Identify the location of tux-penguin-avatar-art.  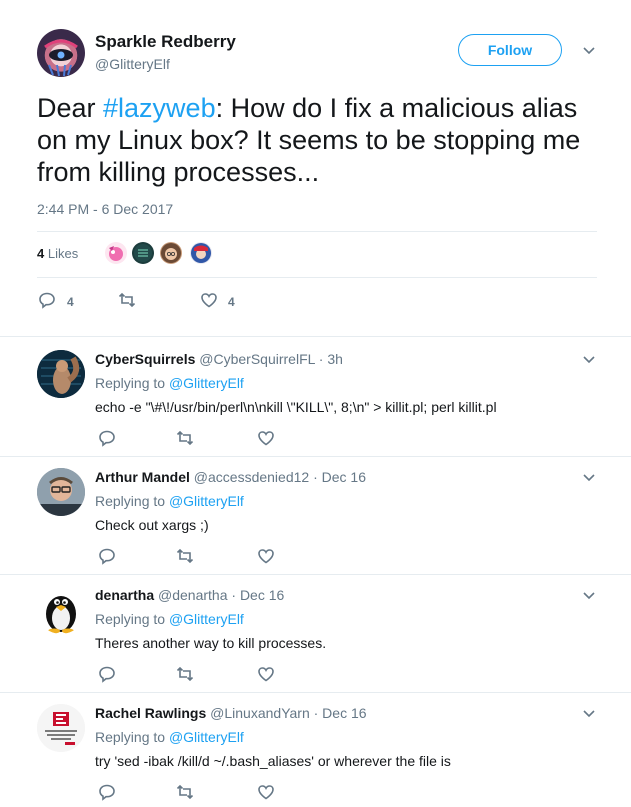
(61, 615).